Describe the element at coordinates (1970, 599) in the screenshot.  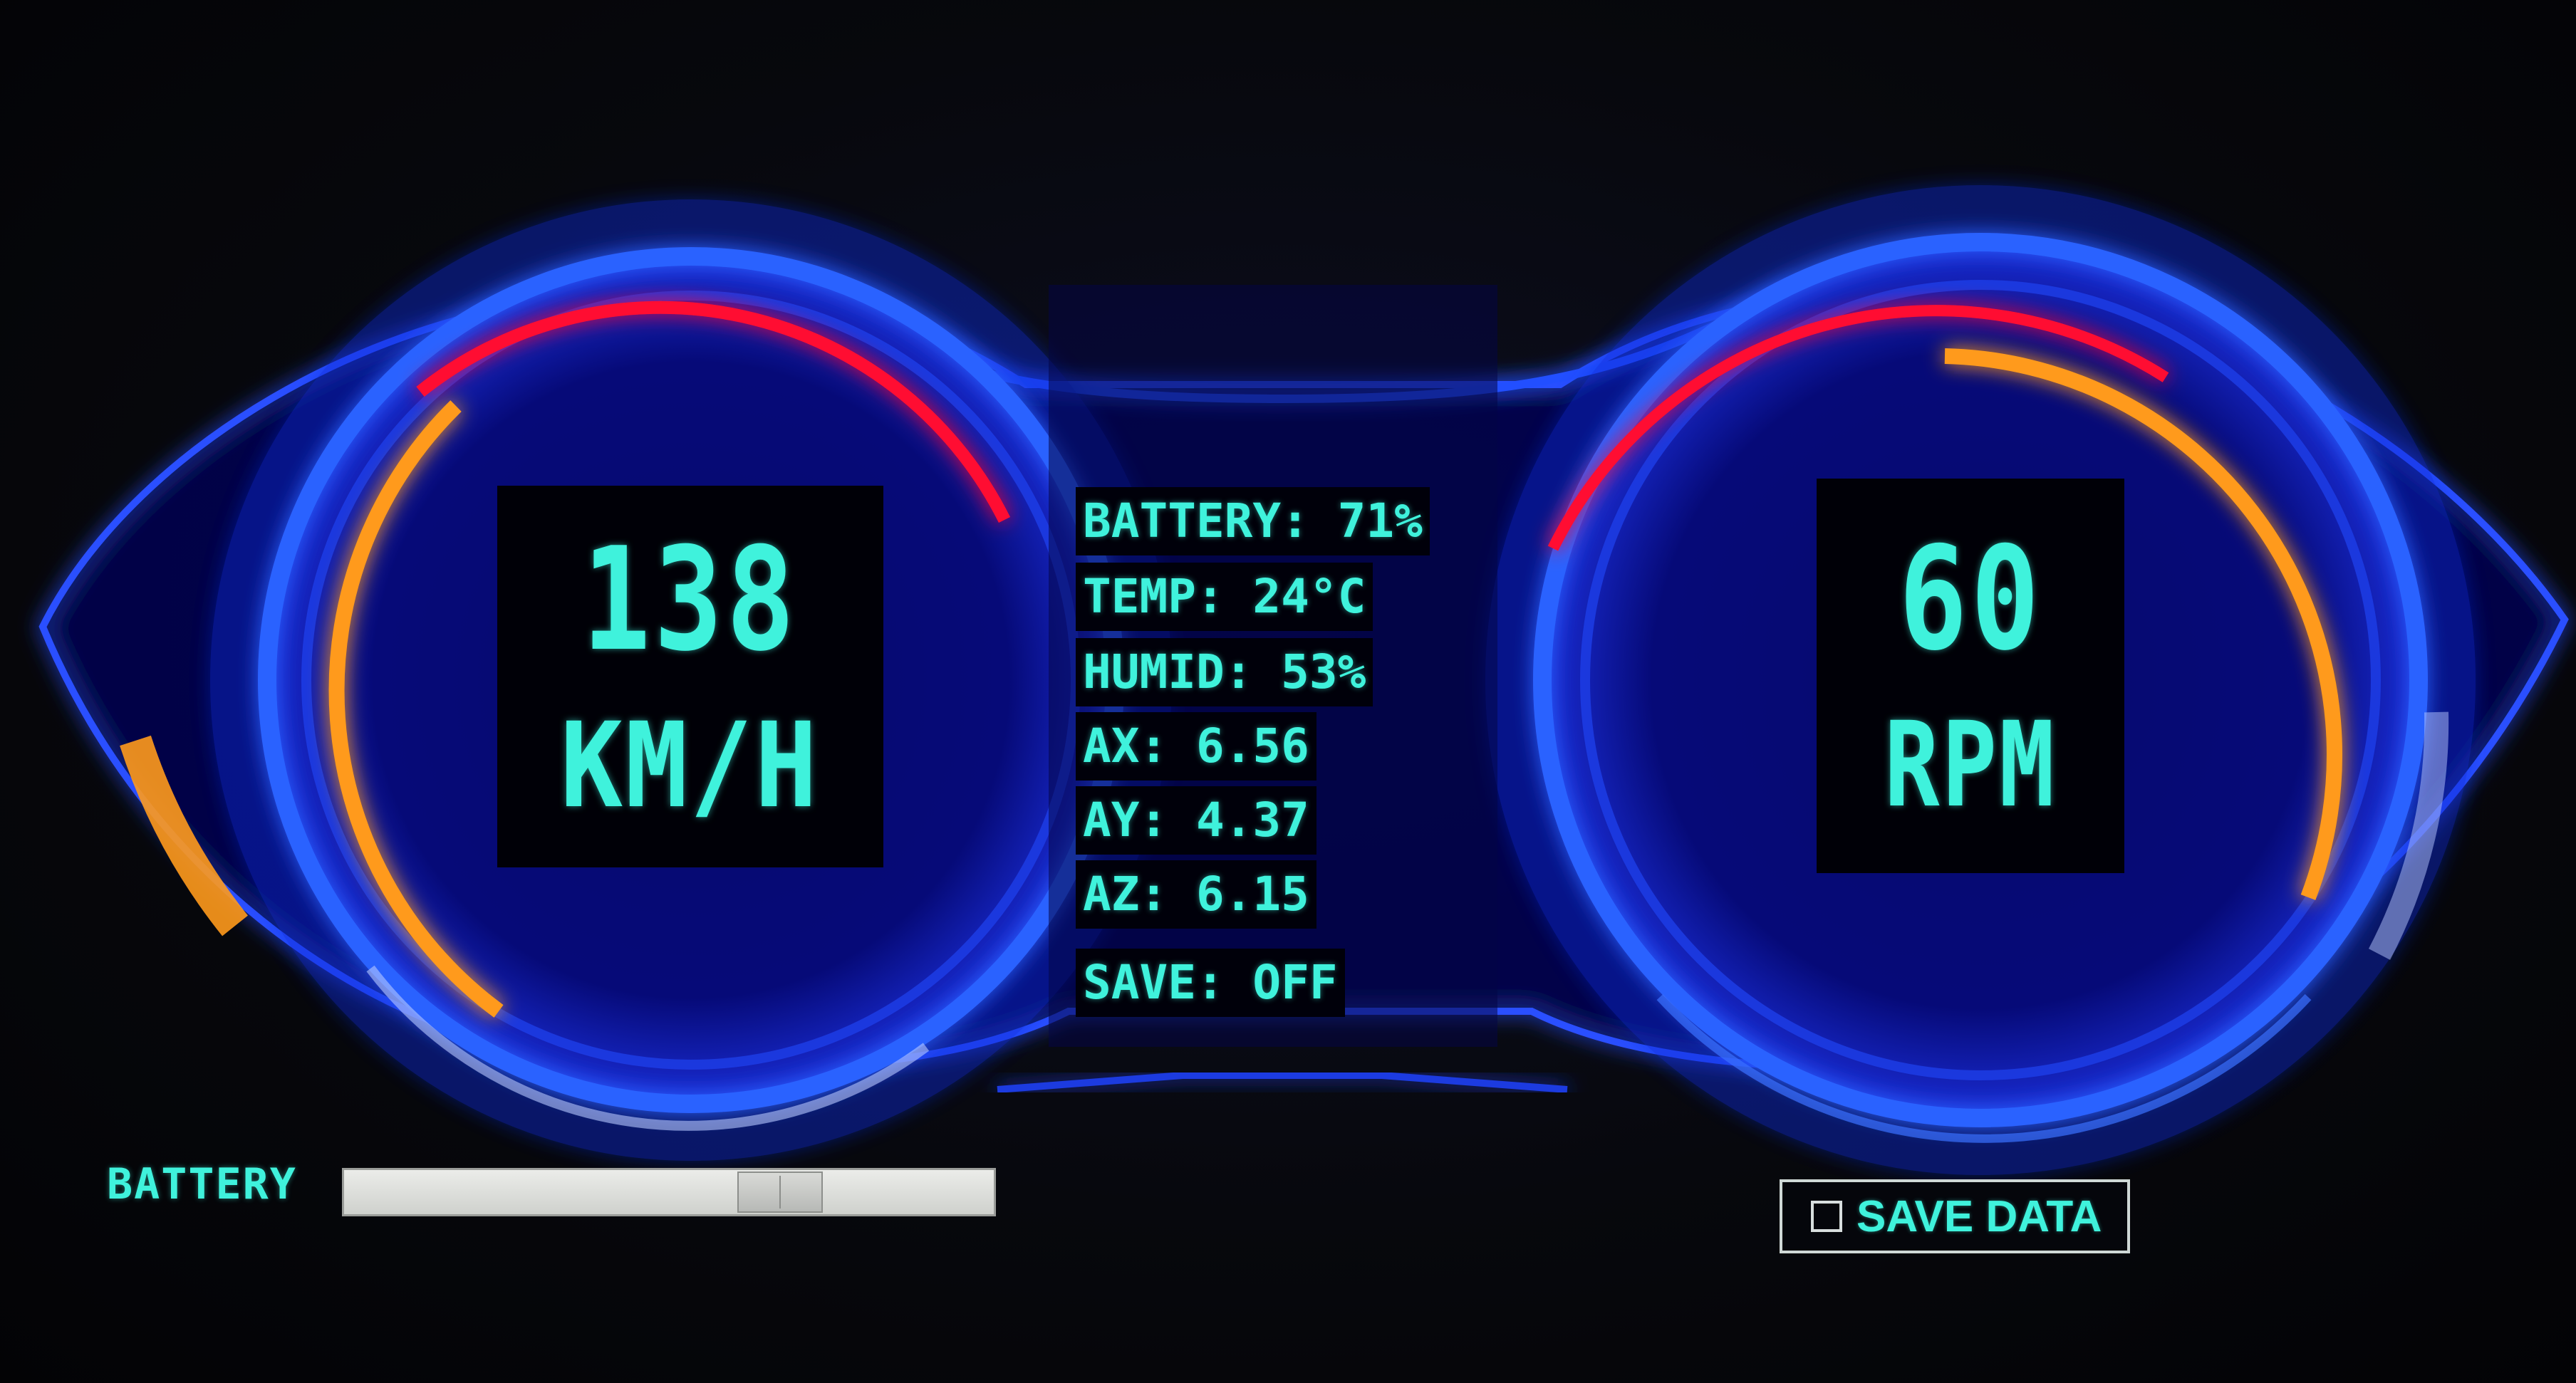
I see `rpm-value: 60` at that location.